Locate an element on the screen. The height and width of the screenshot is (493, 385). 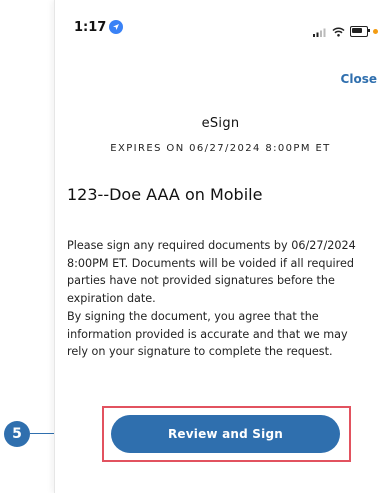
step-number-badge: 5 is located at coordinates (17, 434).